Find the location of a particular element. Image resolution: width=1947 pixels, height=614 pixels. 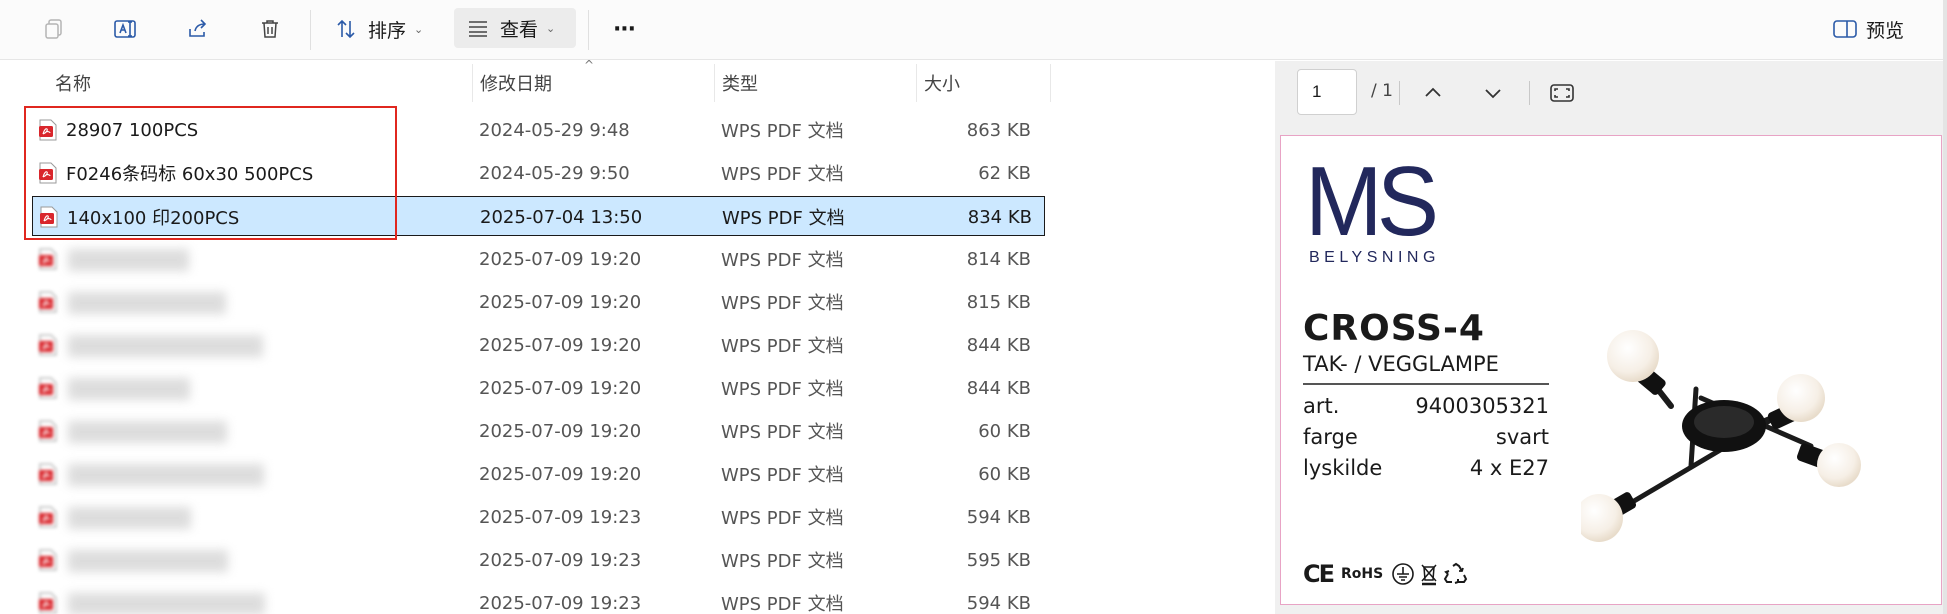

spec-row: art. 9400305321 is located at coordinates (1426, 409).